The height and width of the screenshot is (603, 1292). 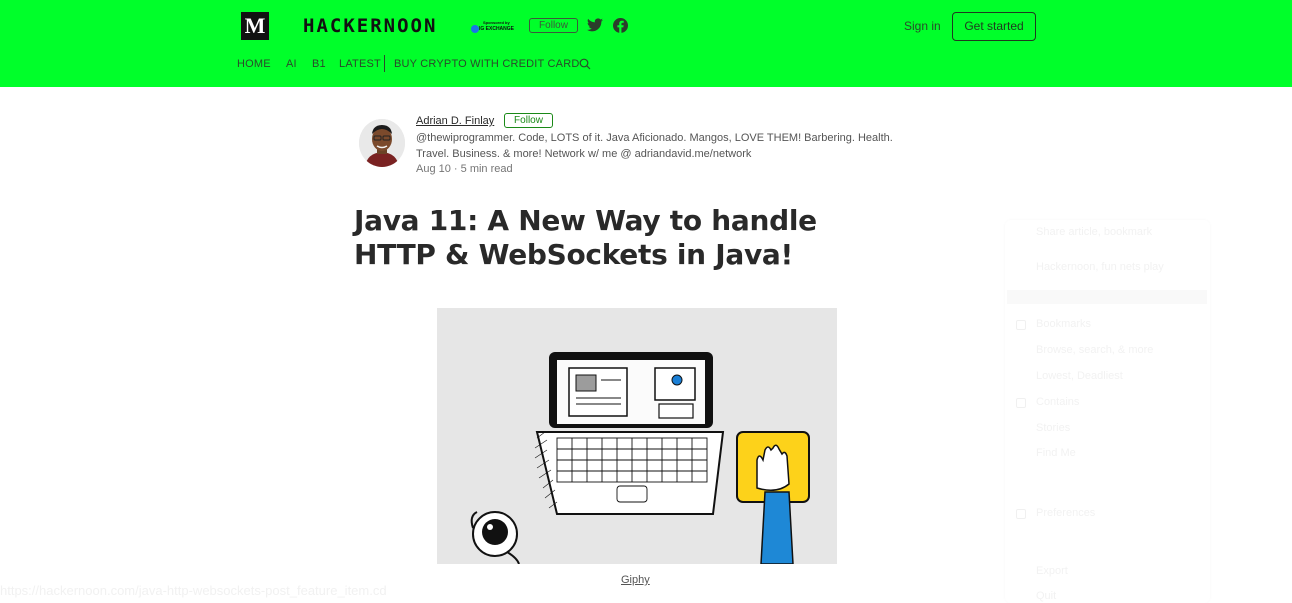 What do you see at coordinates (487, 64) in the screenshot?
I see `nav-buy-crypto: BUY CRYPTO WITH CREDIT CARD` at bounding box center [487, 64].